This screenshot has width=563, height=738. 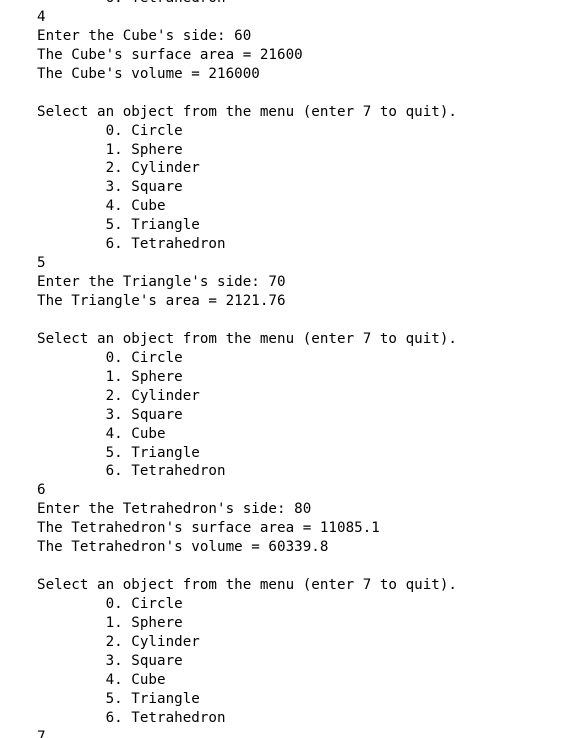 What do you see at coordinates (41, 263) in the screenshot?
I see `console-line-user-input: 5` at bounding box center [41, 263].